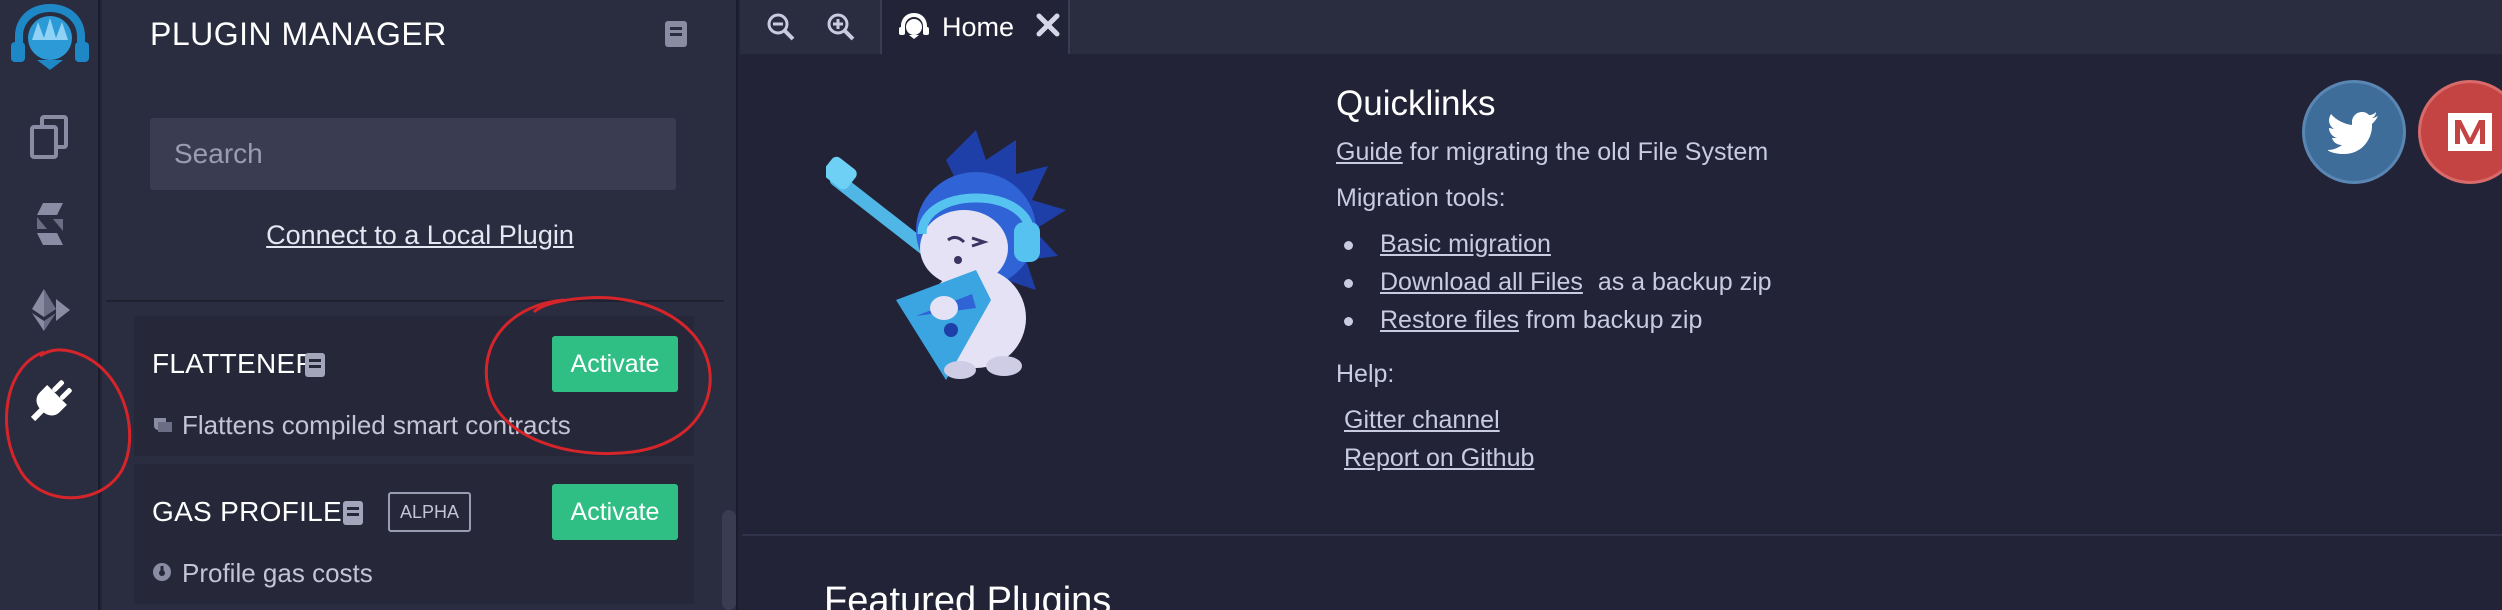 This screenshot has width=2502, height=610. What do you see at coordinates (1449, 320) in the screenshot?
I see `restore-files-link: Restore files` at bounding box center [1449, 320].